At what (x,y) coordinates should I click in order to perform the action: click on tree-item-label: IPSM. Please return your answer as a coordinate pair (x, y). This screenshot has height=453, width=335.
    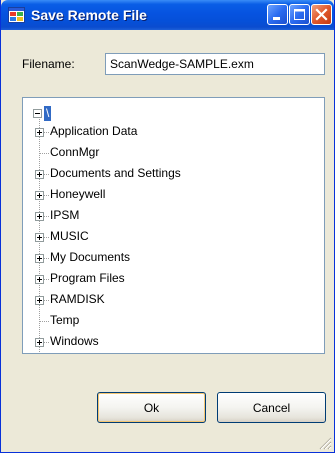
    Looking at the image, I should click on (65, 215).